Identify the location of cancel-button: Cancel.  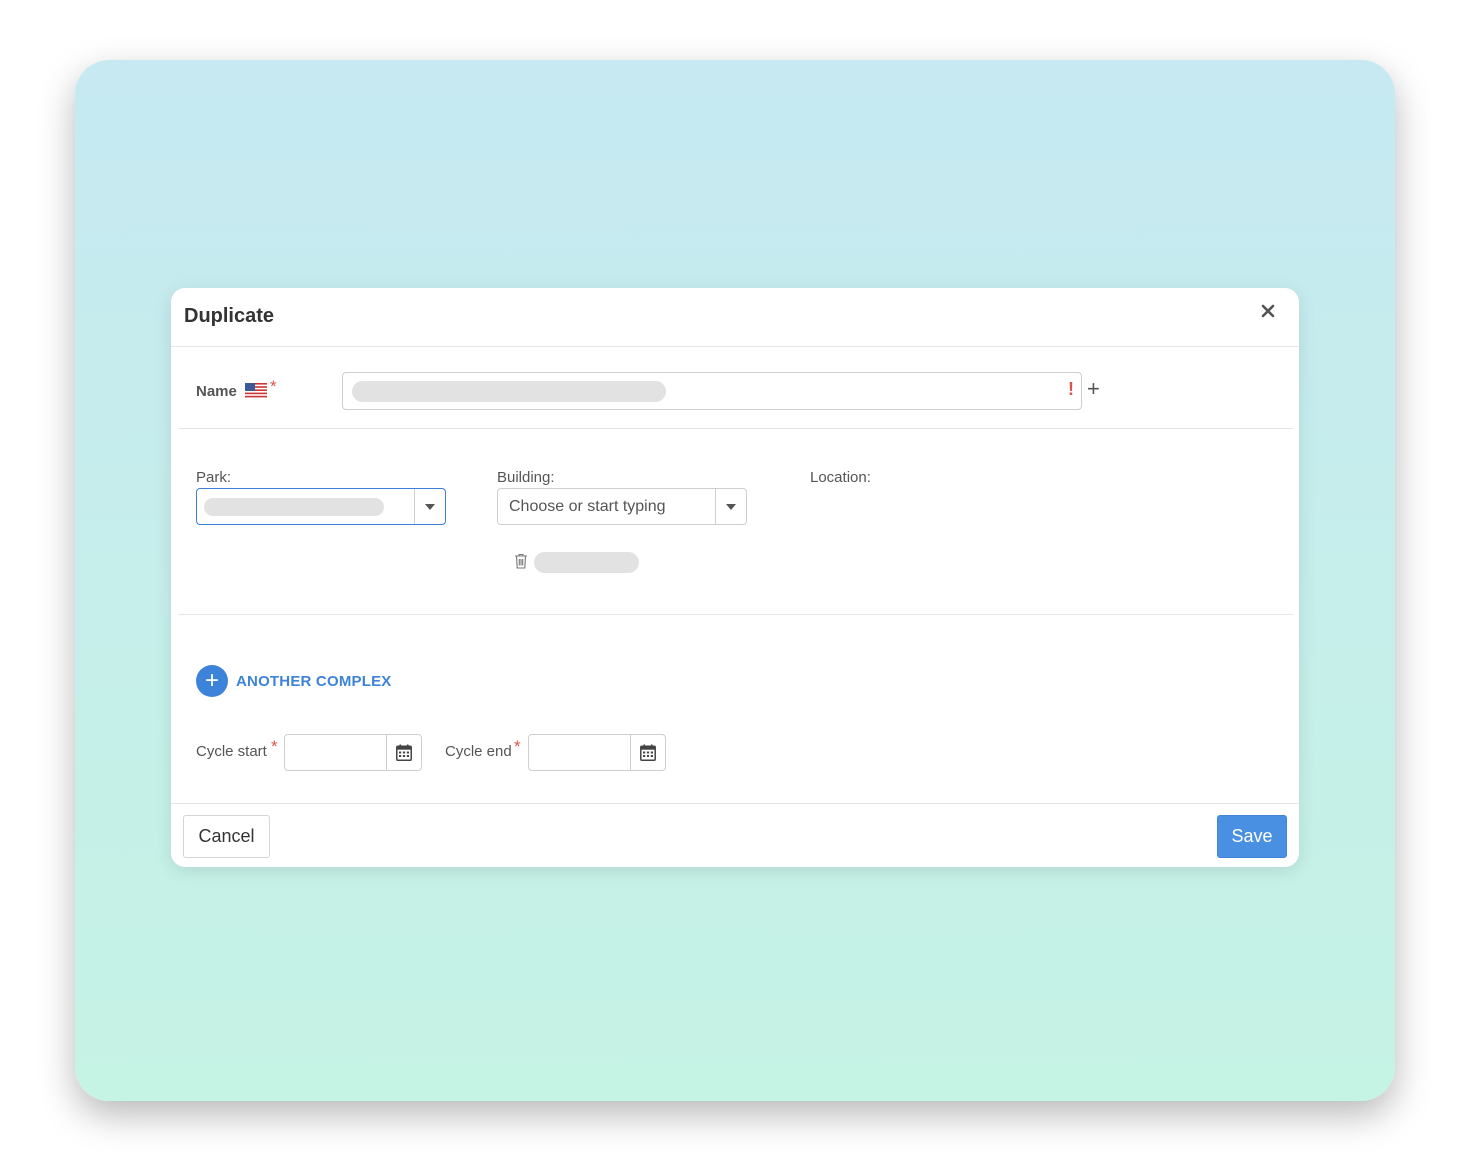
(226, 836).